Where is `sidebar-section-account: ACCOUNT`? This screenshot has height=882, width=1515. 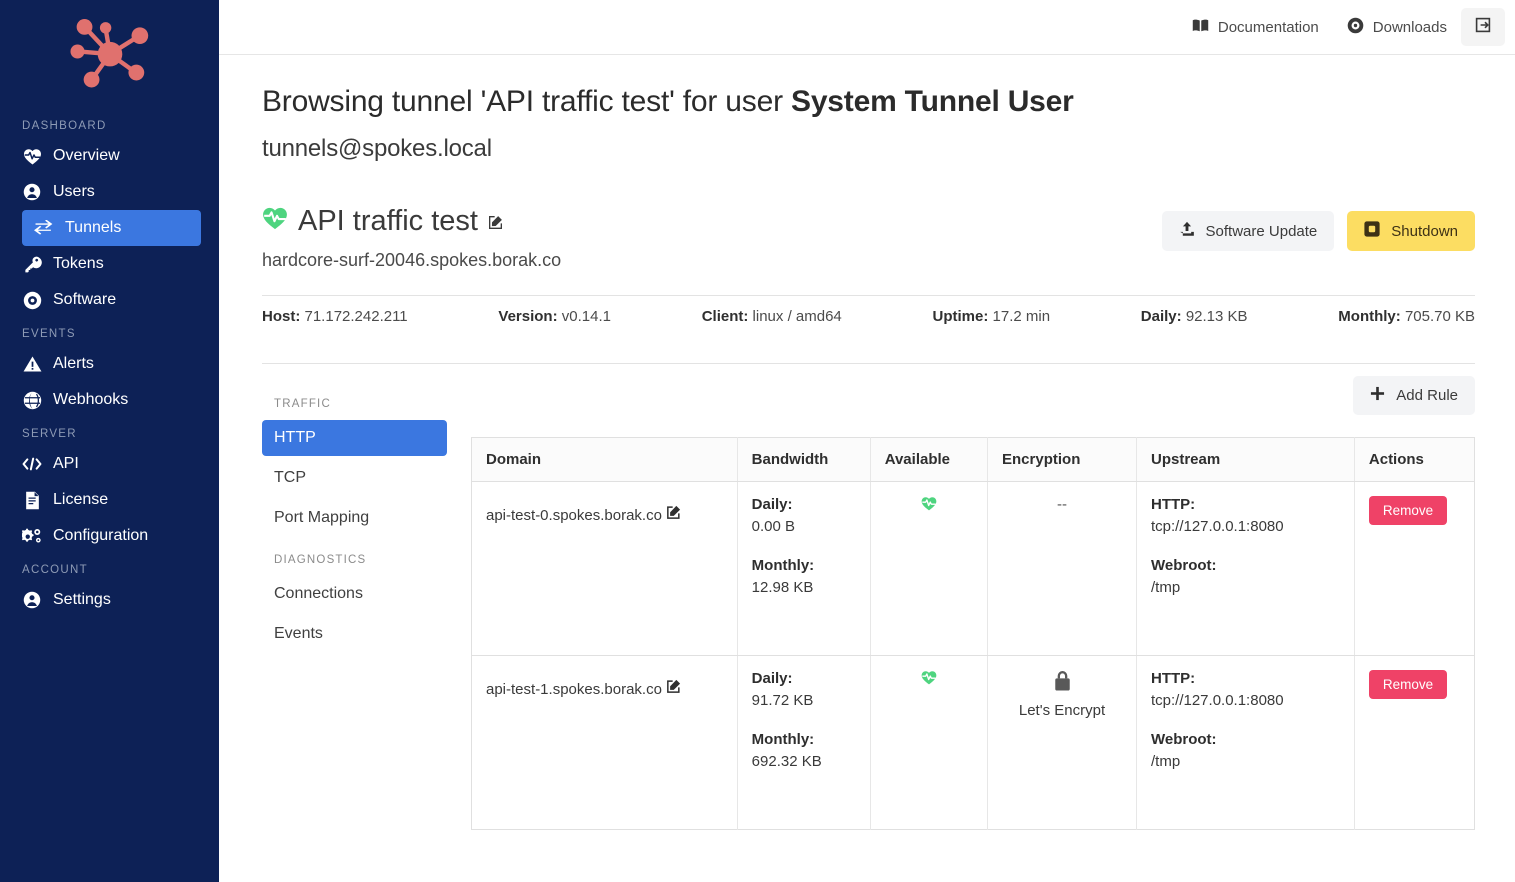
sidebar-section-account: ACCOUNT is located at coordinates (55, 570).